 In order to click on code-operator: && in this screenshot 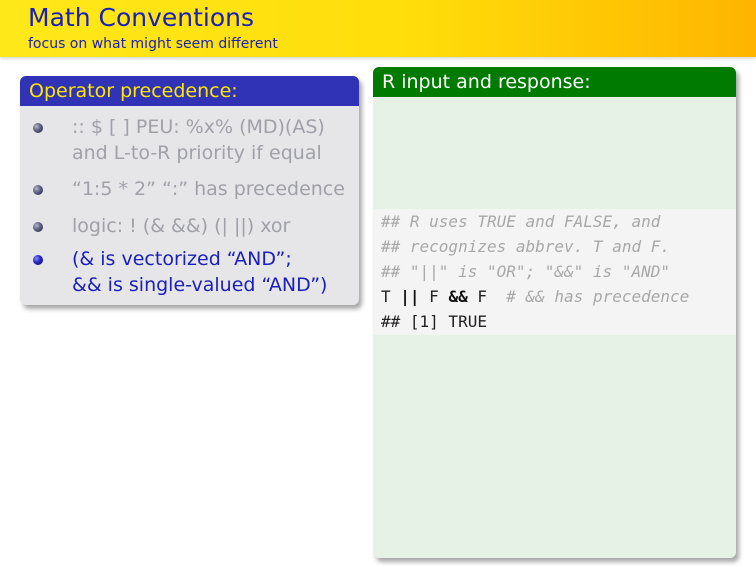, I will do `click(458, 296)`.